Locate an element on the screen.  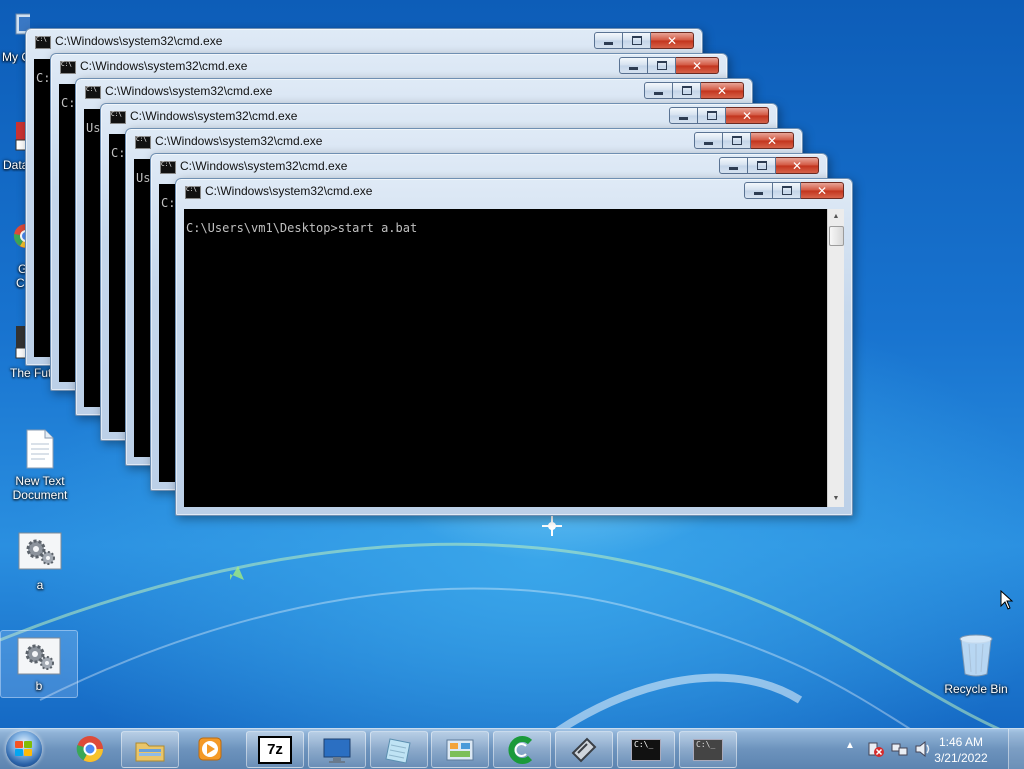
scroll-down-icon: ▼ is located at coordinates (836, 499).